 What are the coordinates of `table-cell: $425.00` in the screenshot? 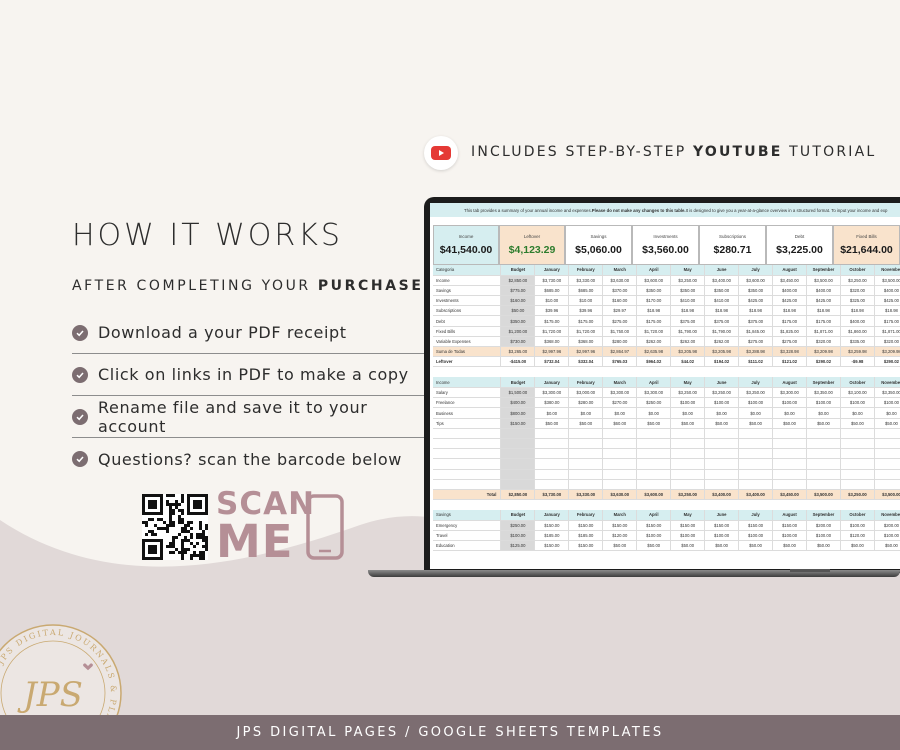 It's located at (756, 301).